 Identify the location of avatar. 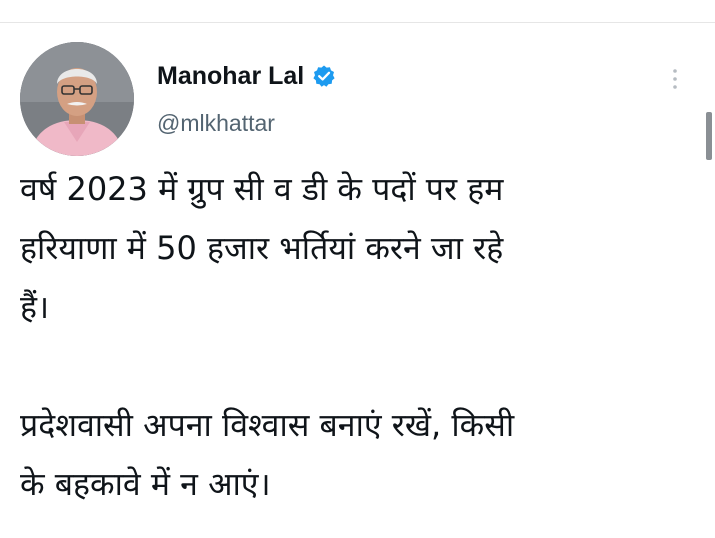
(77, 99).